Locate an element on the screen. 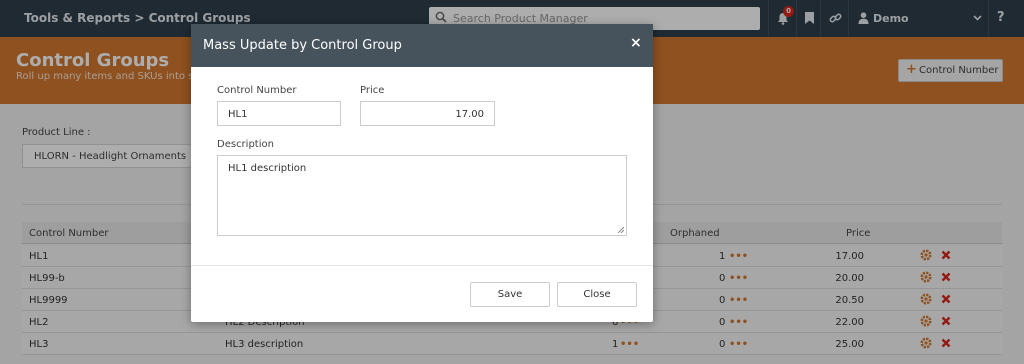 This screenshot has width=1024, height=364. dialog-header: Mass Update by Control Group × is located at coordinates (422, 45).